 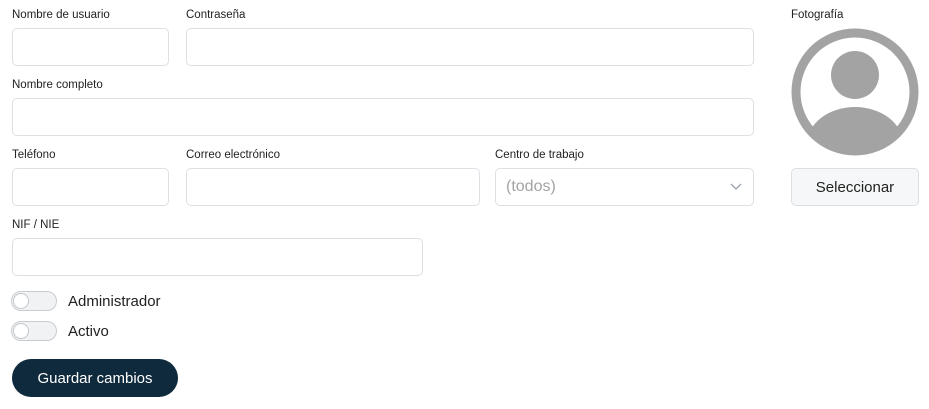 I want to click on password-input, so click(x=470, y=47).